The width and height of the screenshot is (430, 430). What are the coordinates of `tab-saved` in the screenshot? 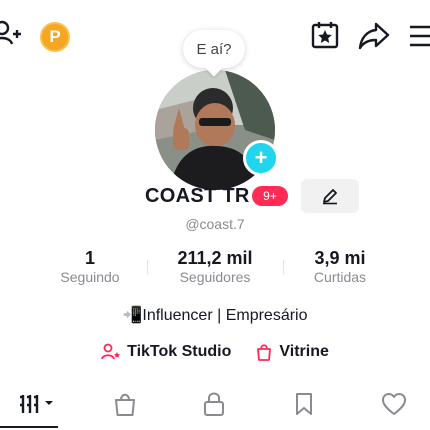 It's located at (304, 404).